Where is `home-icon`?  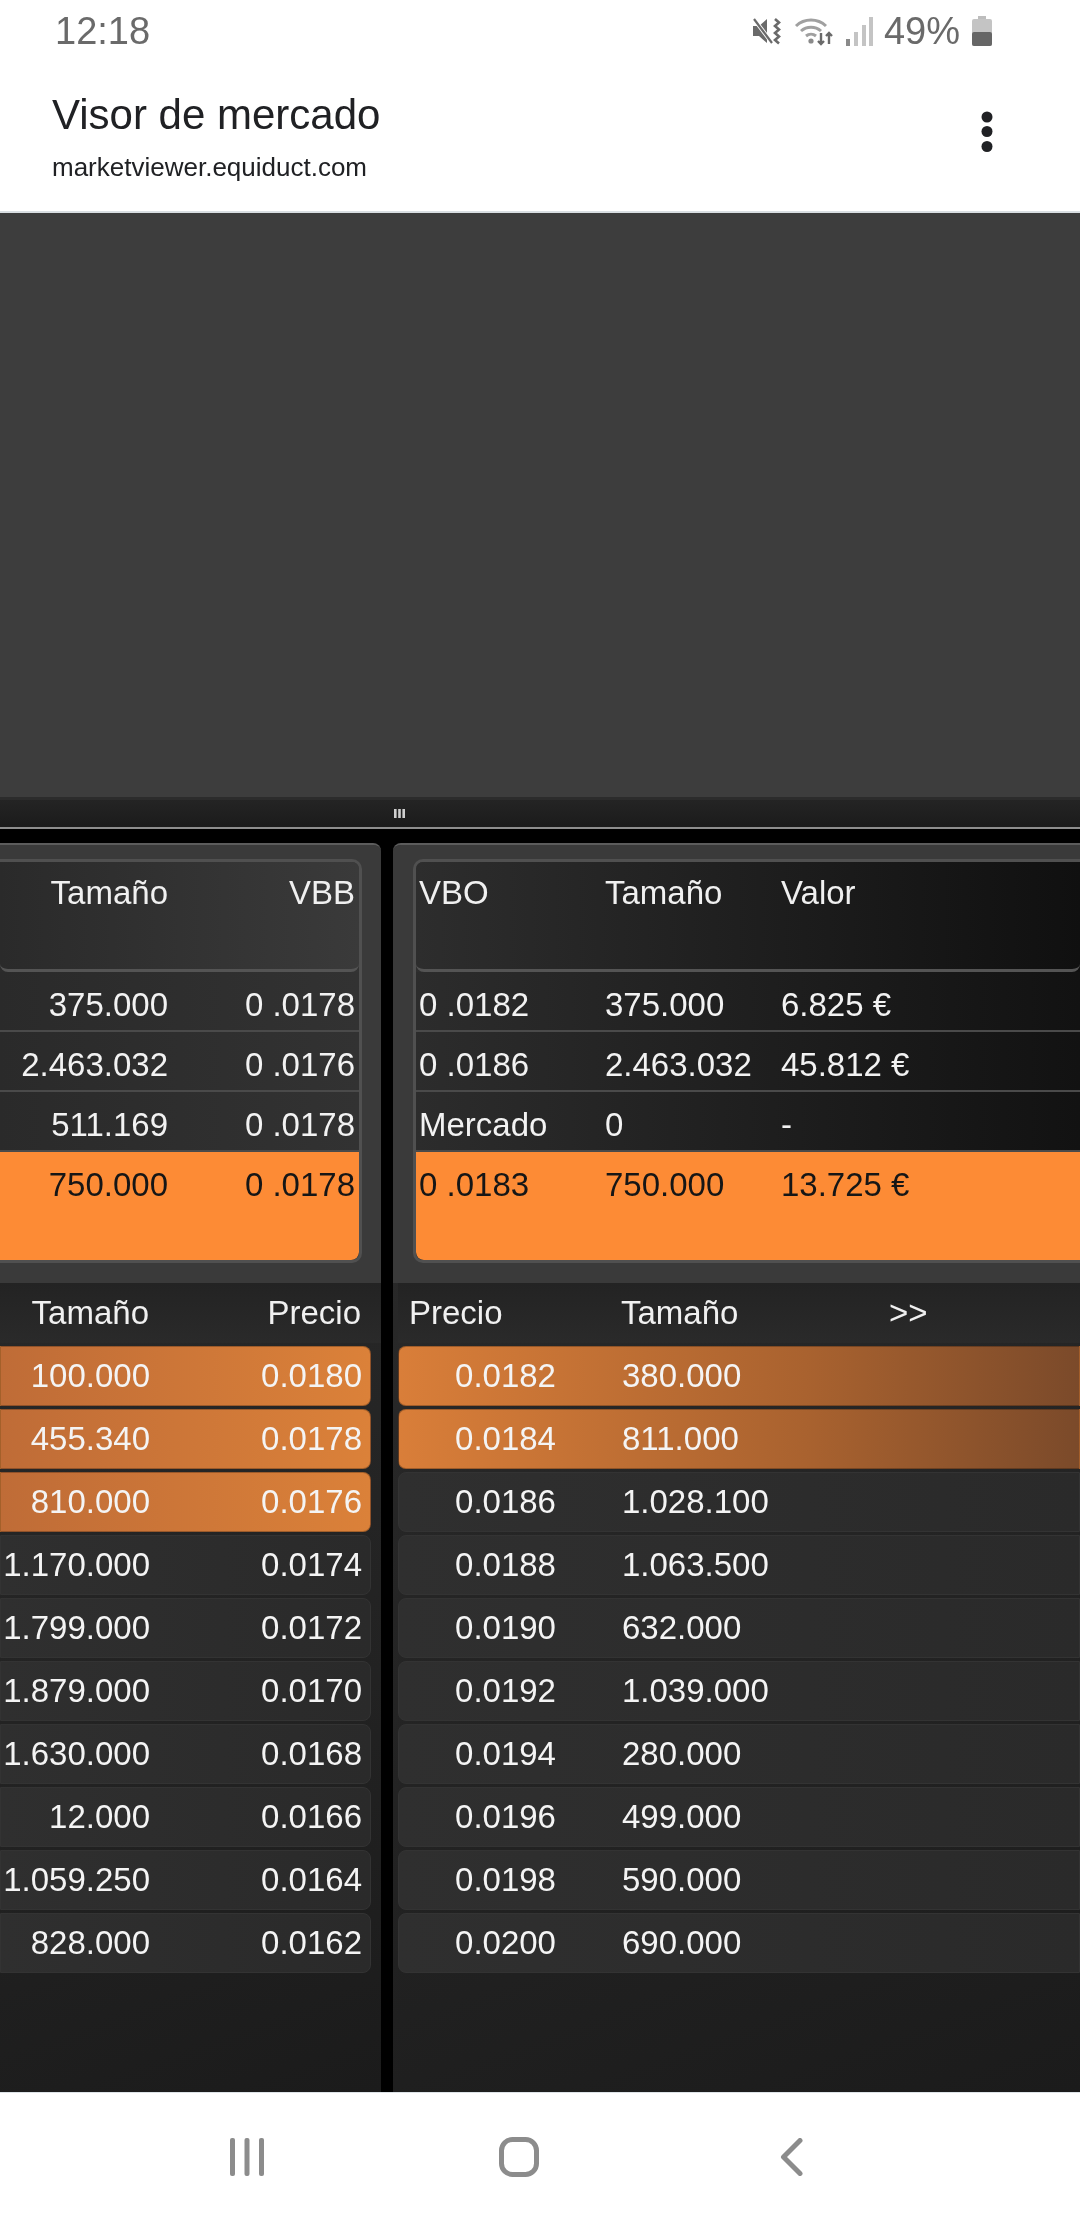
home-icon is located at coordinates (519, 2156).